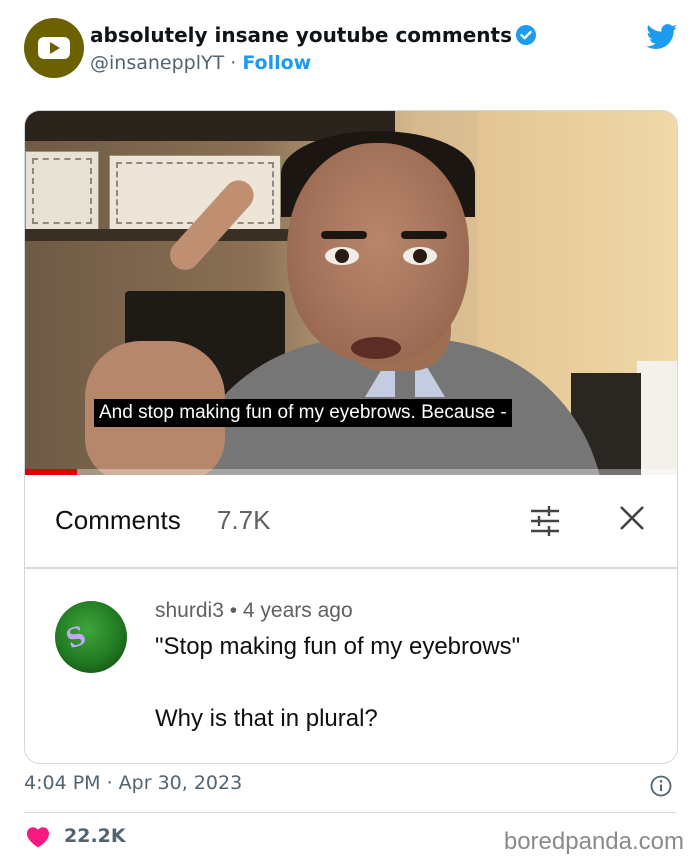 The width and height of the screenshot is (700, 866). What do you see at coordinates (76, 638) in the screenshot?
I see `avatar-swirl-icon: S` at bounding box center [76, 638].